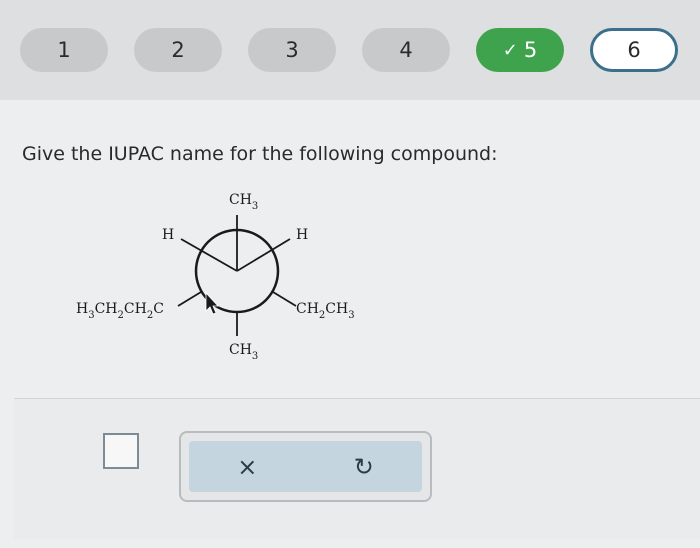 The image size is (700, 548). I want to click on answer-button-tray: × ↻, so click(305, 466).